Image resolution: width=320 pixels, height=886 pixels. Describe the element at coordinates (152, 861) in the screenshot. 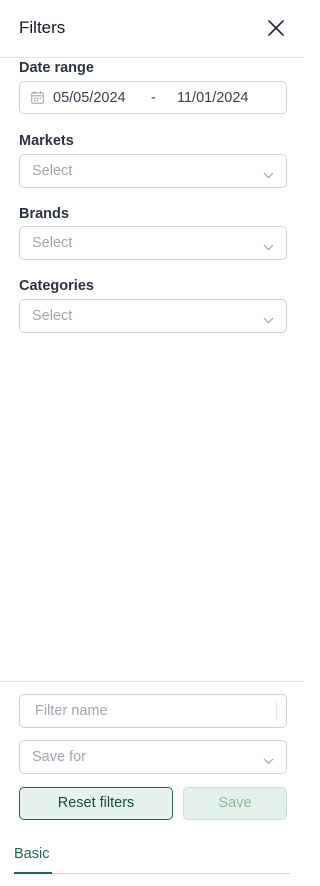

I see `tab-bar: Basic` at that location.